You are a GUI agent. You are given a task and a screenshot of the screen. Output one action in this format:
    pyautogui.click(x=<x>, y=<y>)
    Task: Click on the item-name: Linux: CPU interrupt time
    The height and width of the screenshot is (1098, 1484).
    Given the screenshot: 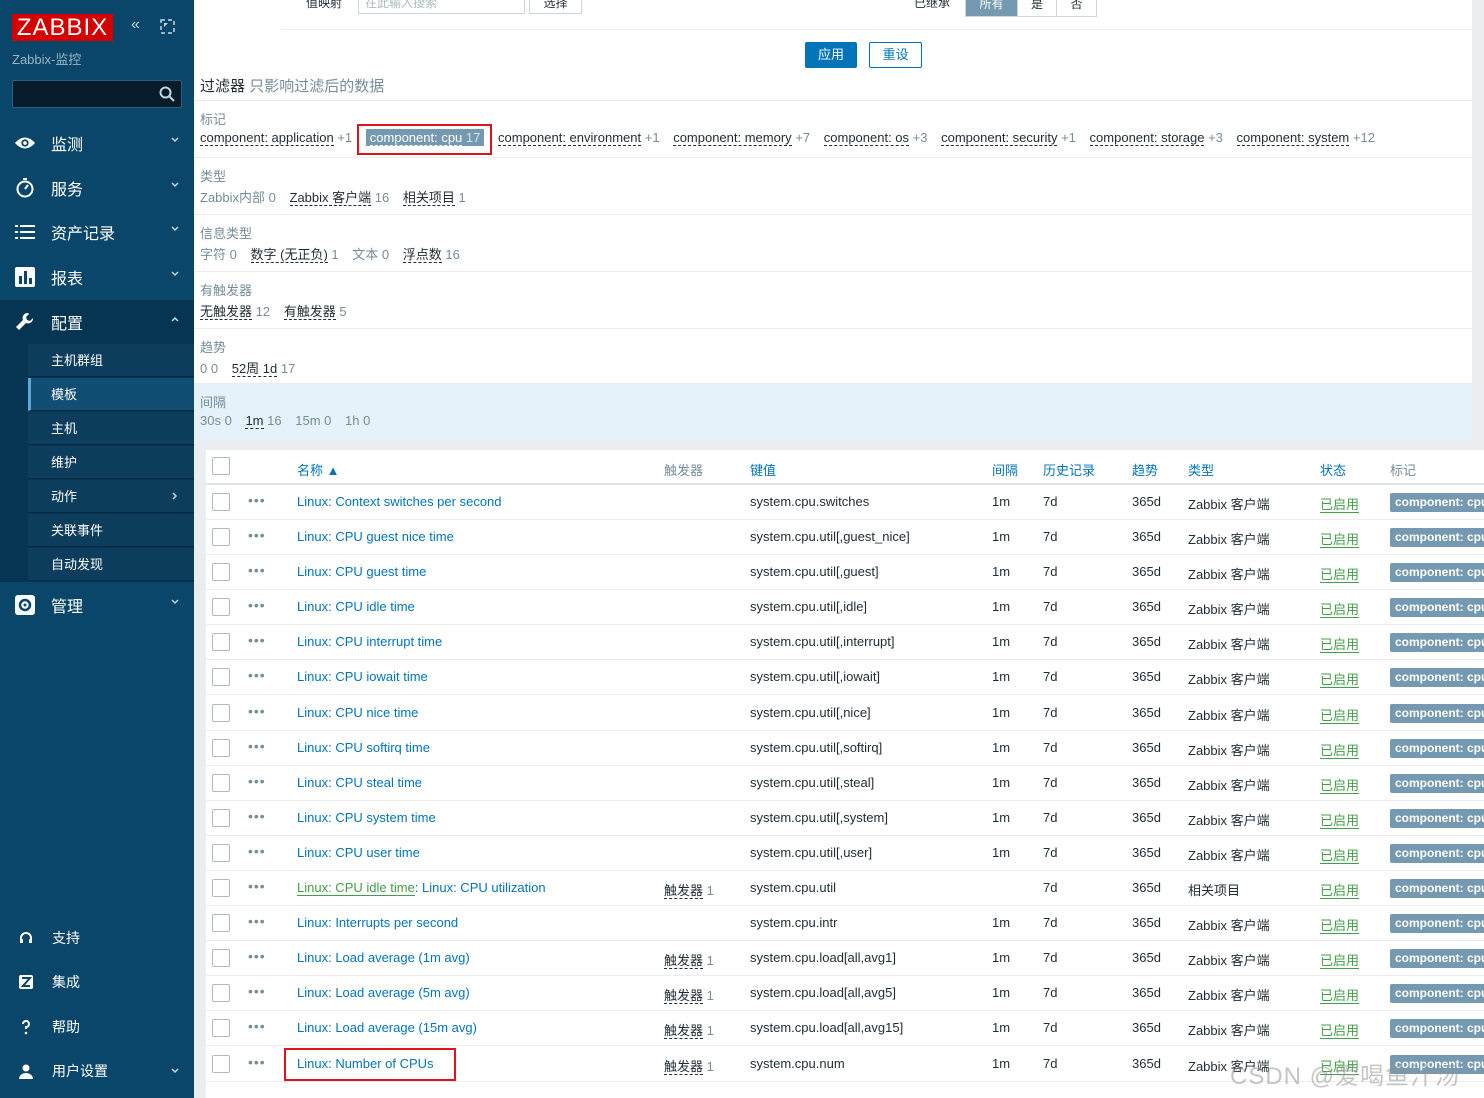 What is the action you would take?
    pyautogui.click(x=369, y=641)
    